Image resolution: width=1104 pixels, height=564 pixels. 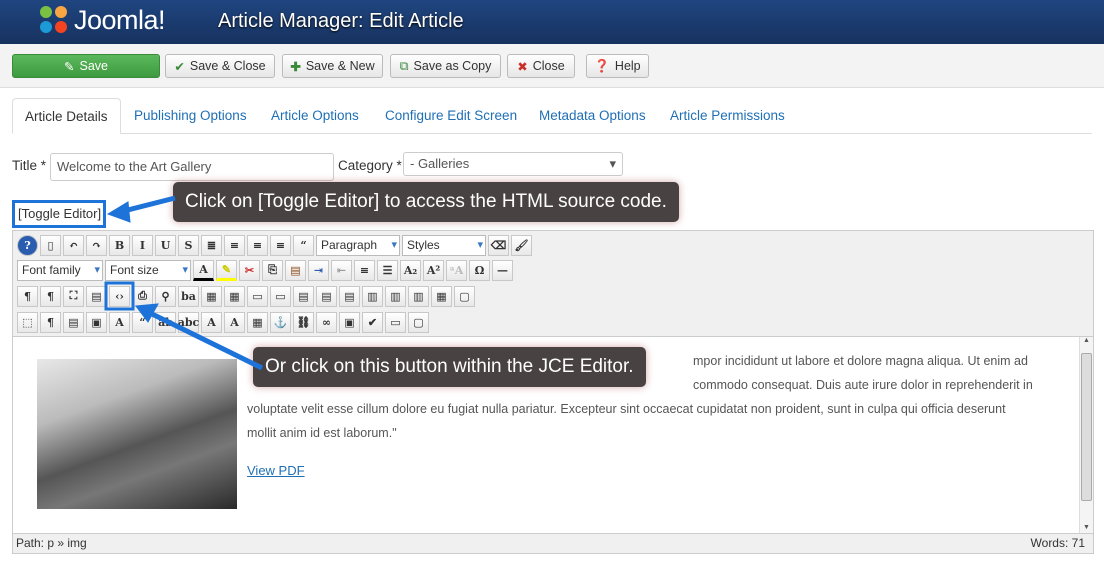 I want to click on align-center-icon: ≡, so click(x=234, y=245).